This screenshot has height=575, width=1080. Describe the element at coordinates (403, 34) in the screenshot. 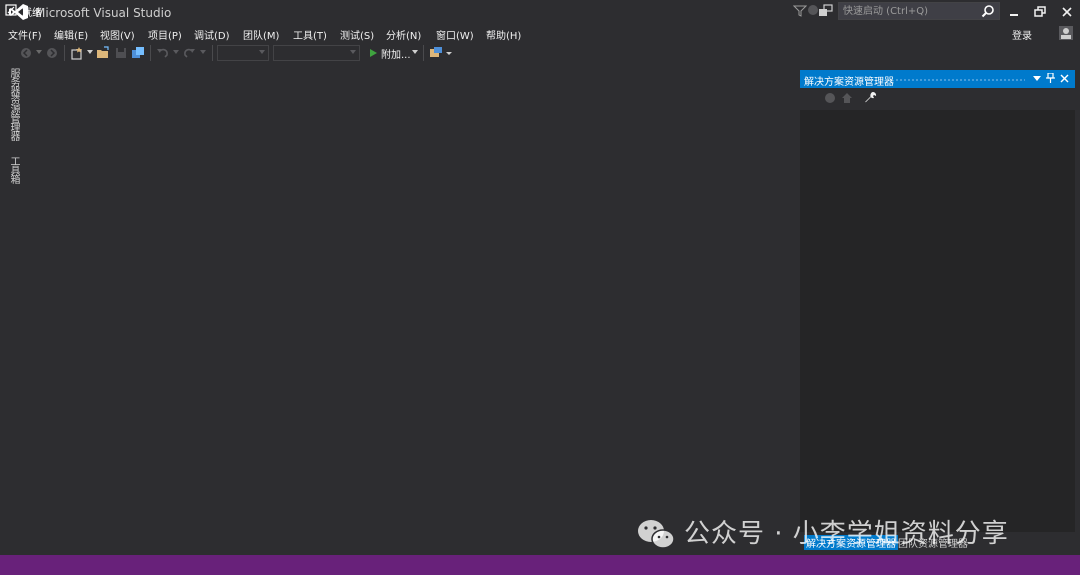

I see `menu-analyze: 分析(N)` at that location.